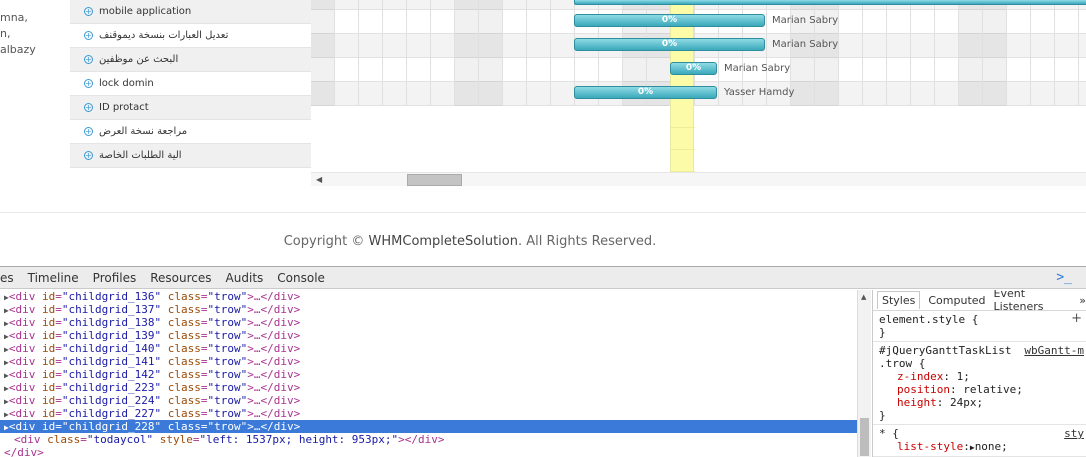  I want to click on attr-value: "childgrid_227", so click(111, 413).